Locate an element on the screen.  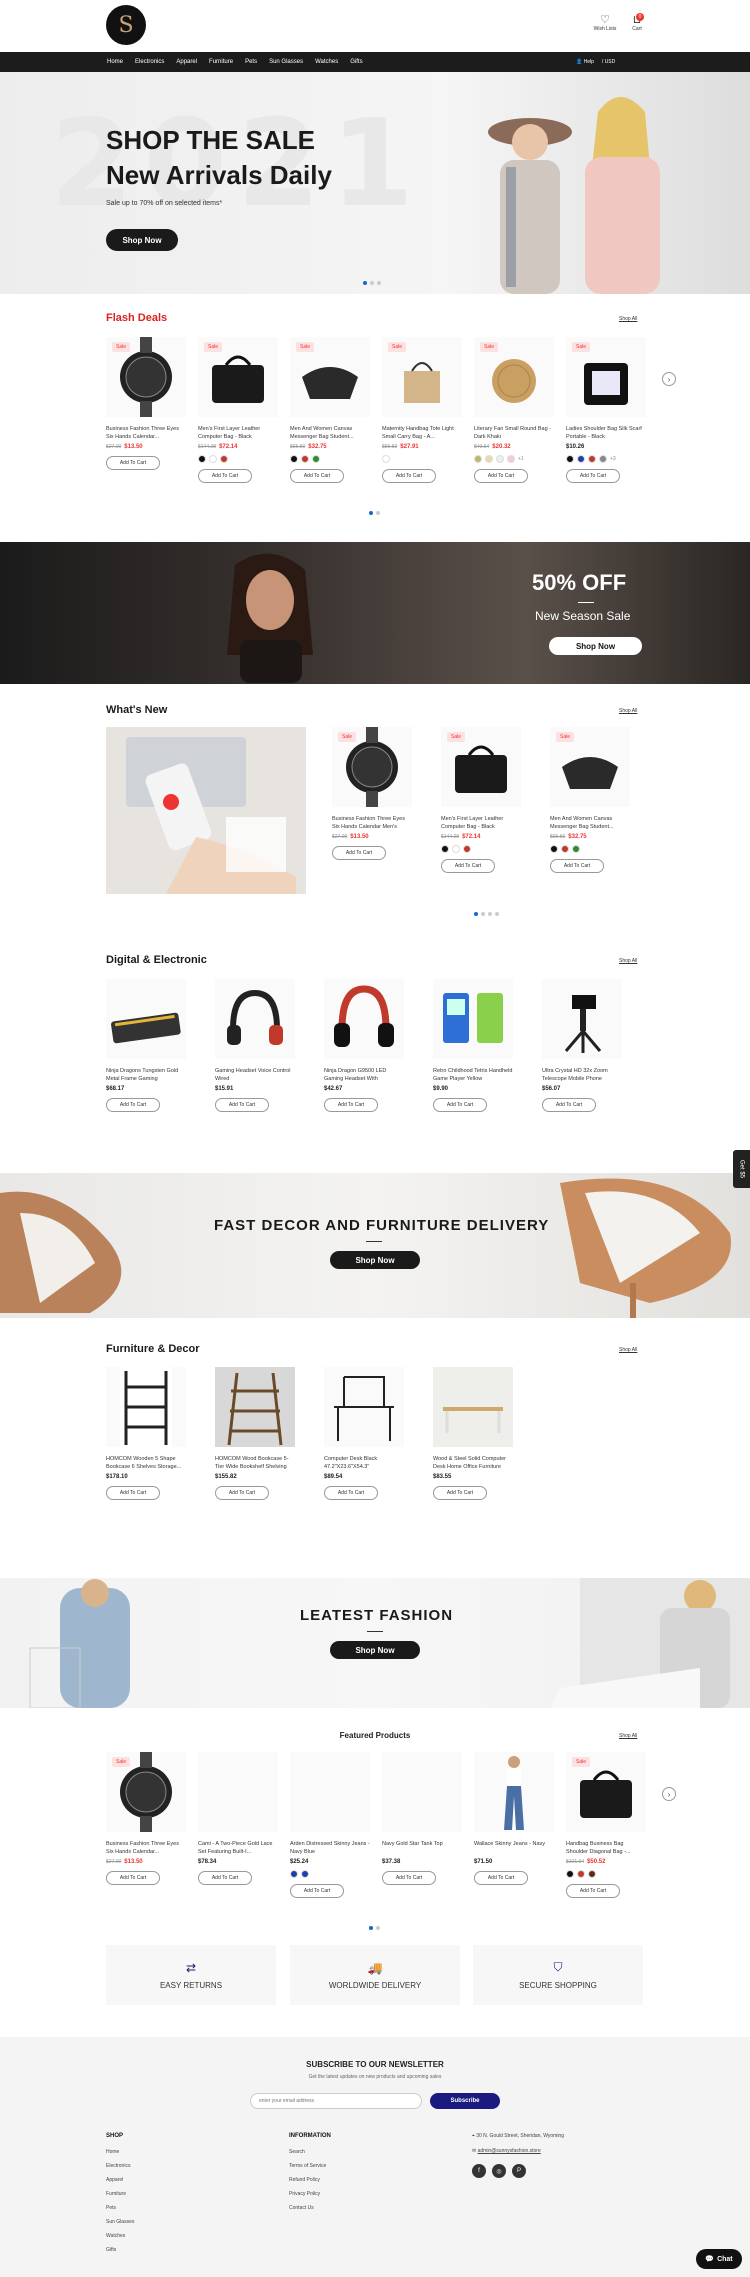
furniture-shop-all-link: Shop All is located at coordinates (628, 1350).